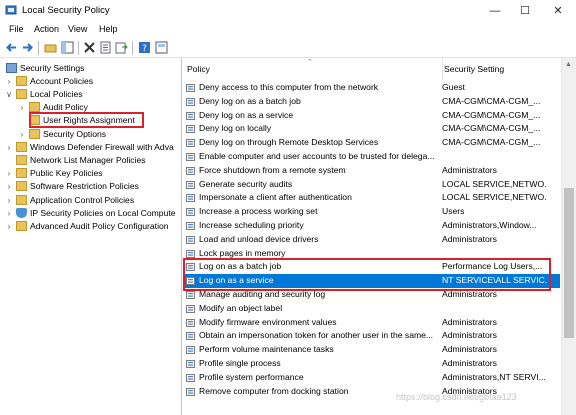 This screenshot has width=576, height=415. I want to click on vertical-scrollbar: ▲, so click(568, 236).